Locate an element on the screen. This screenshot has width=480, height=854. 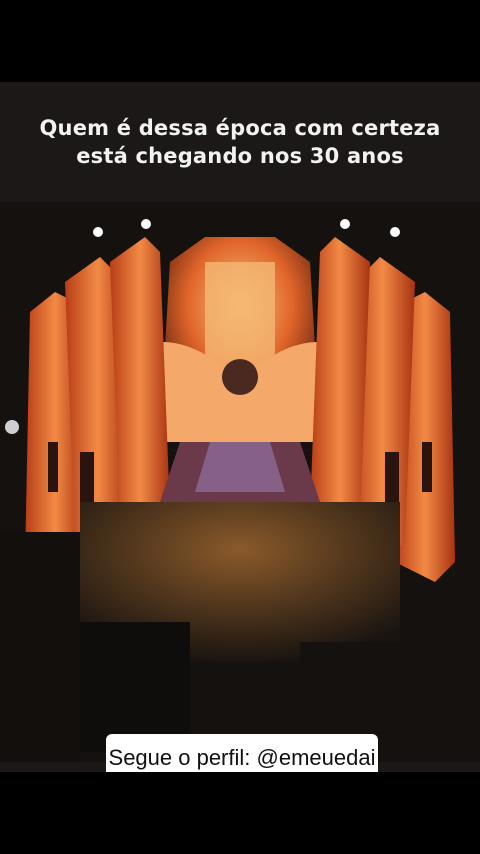
bottom-letterbox is located at coordinates (240, 813).